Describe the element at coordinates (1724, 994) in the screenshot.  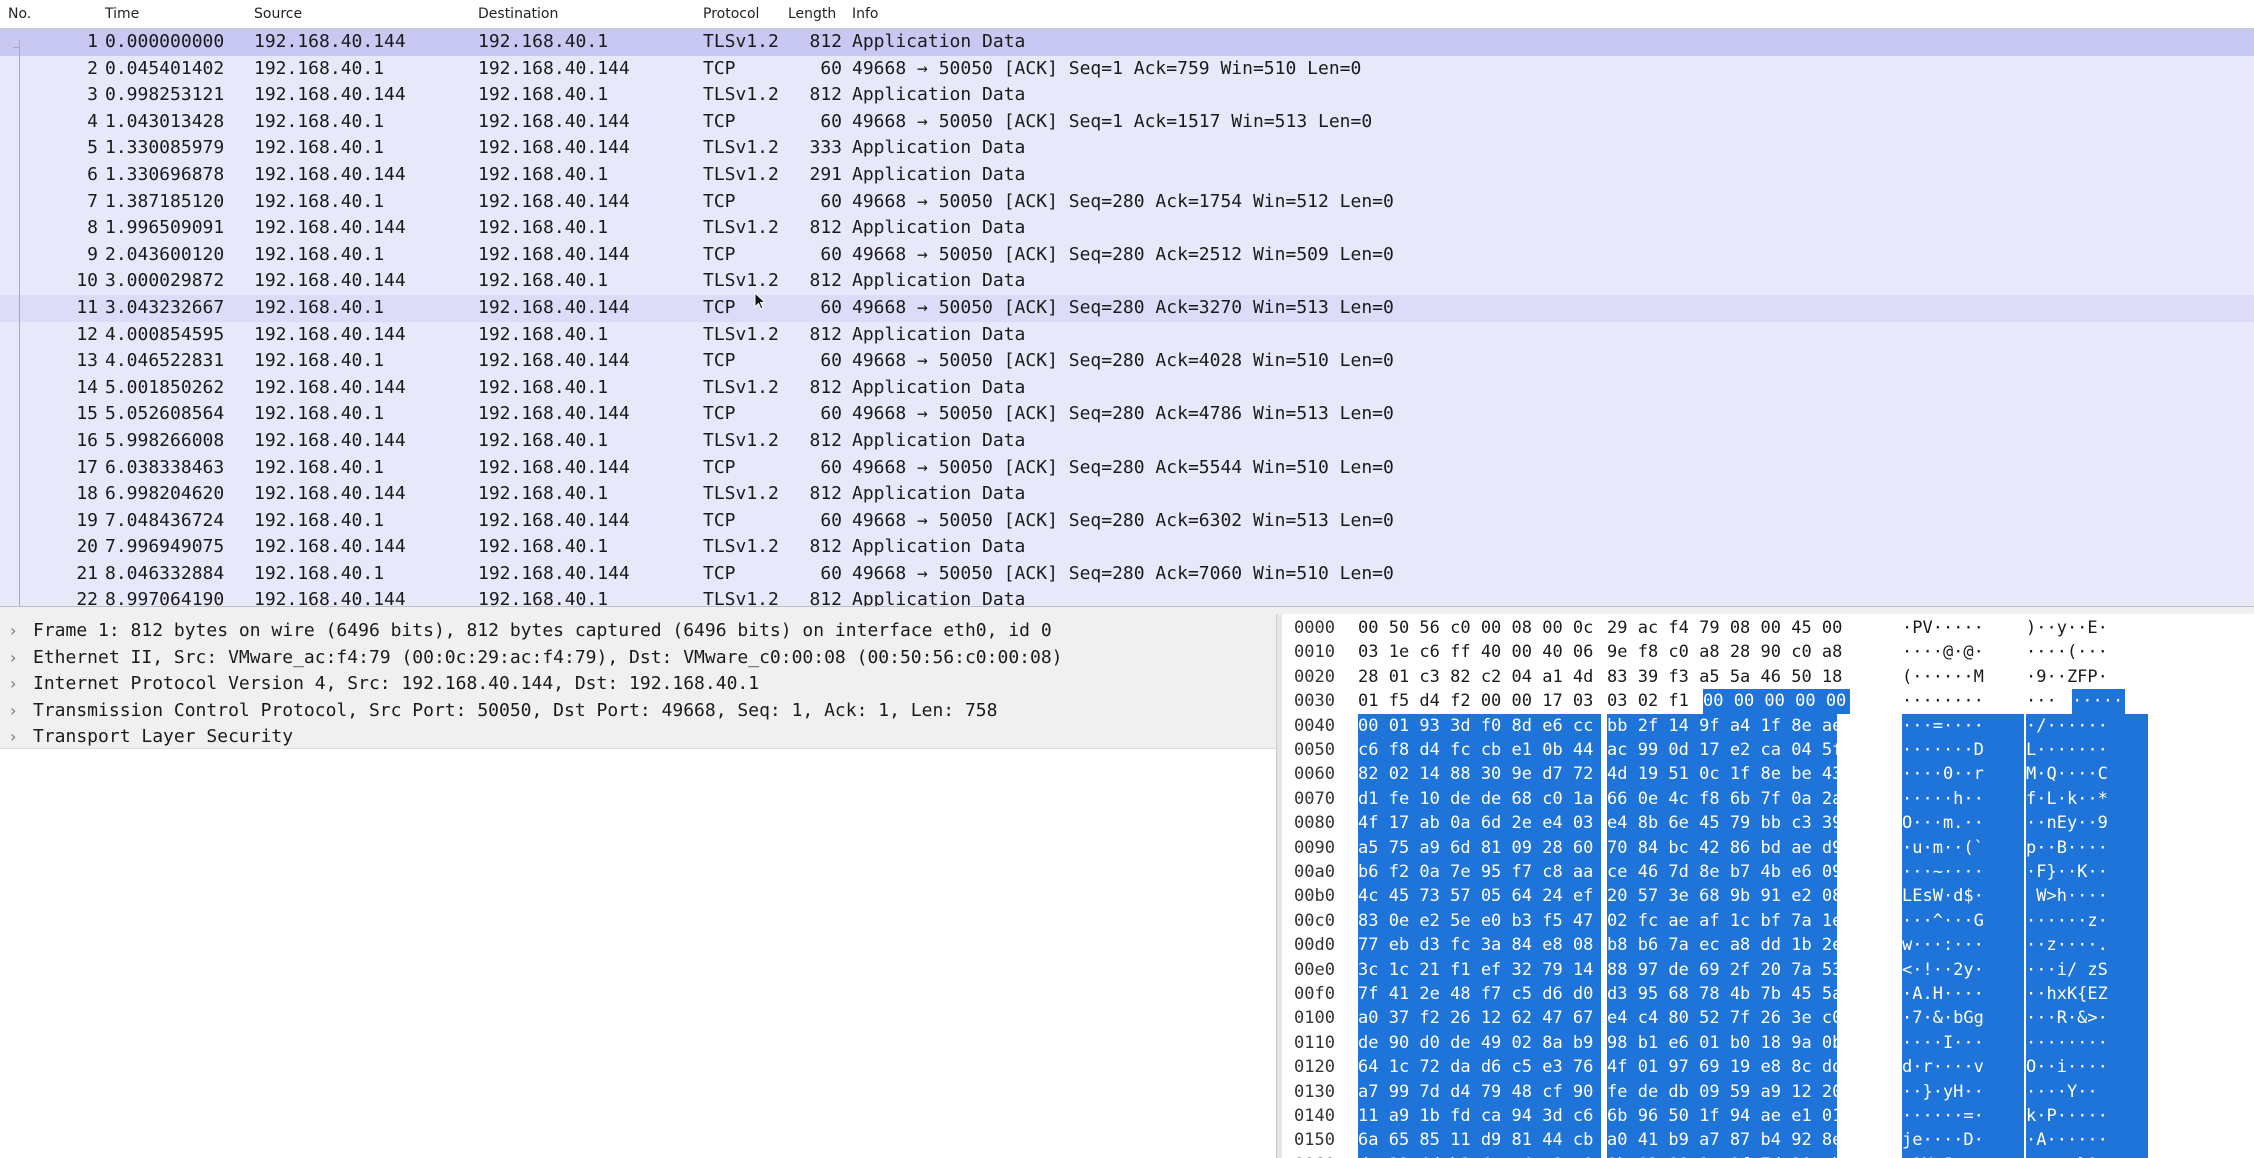
I see `hex-bytes: d3 95 68 78 4b 7b 45 5a` at that location.